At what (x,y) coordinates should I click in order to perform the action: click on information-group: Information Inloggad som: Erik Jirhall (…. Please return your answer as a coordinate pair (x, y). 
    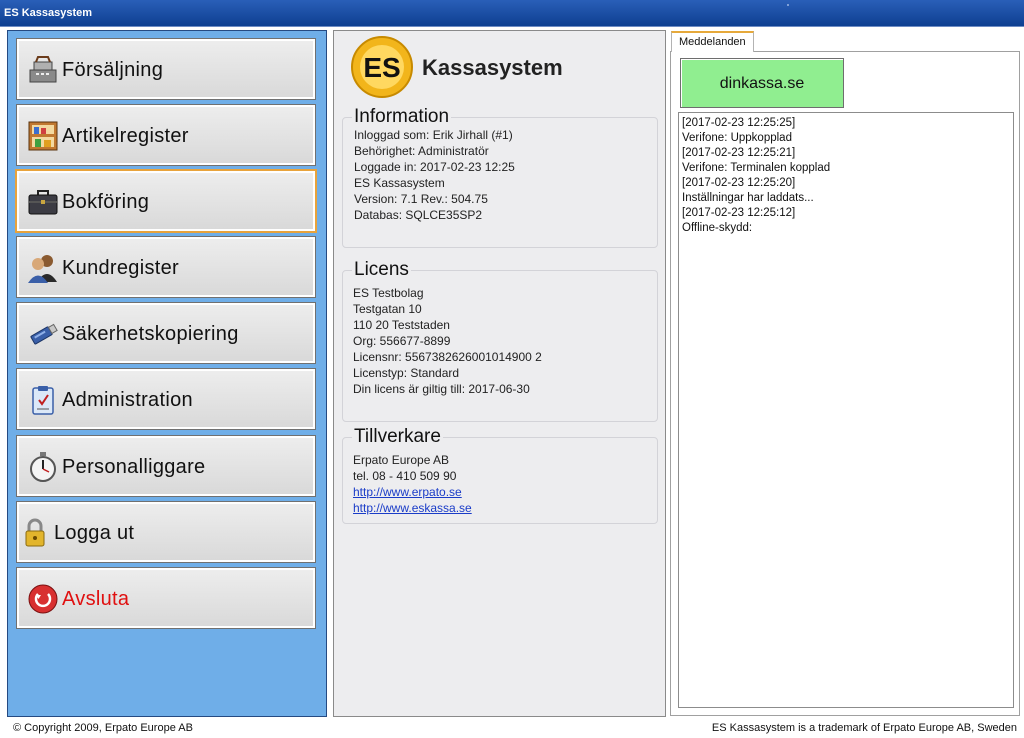
    Looking at the image, I should click on (500, 177).